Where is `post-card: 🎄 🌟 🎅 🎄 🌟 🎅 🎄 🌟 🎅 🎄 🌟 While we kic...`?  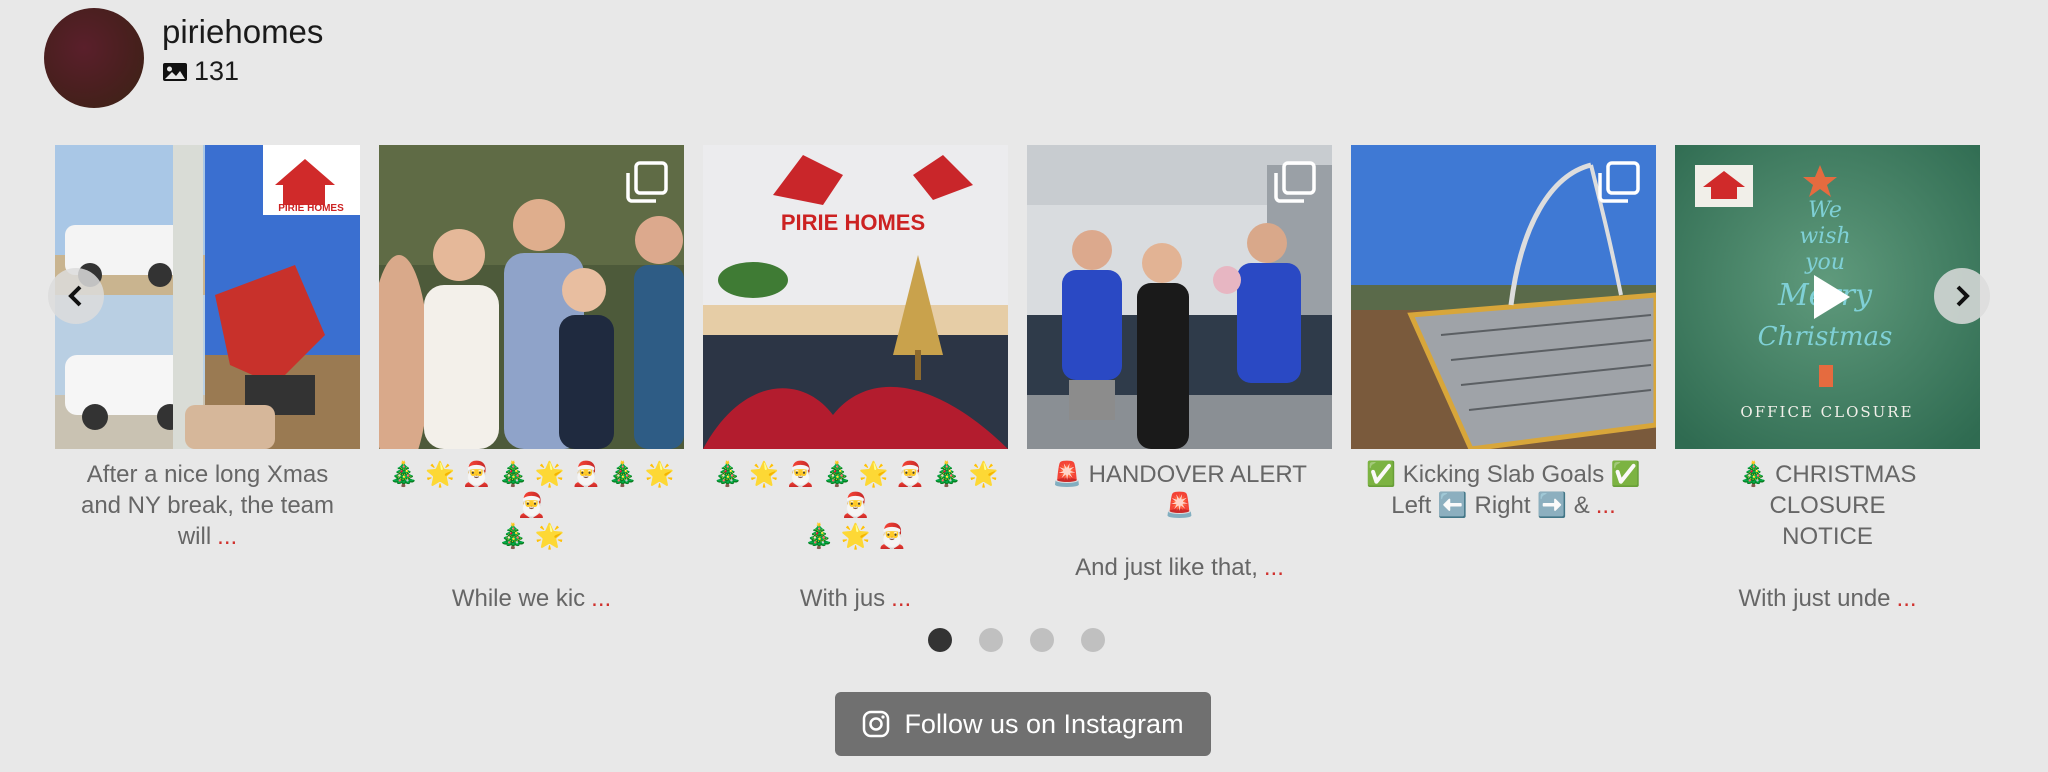 post-card: 🎄 🌟 🎅 🎄 🌟 🎅 🎄 🌟 🎅 🎄 🌟 While we kic... is located at coordinates (531, 379).